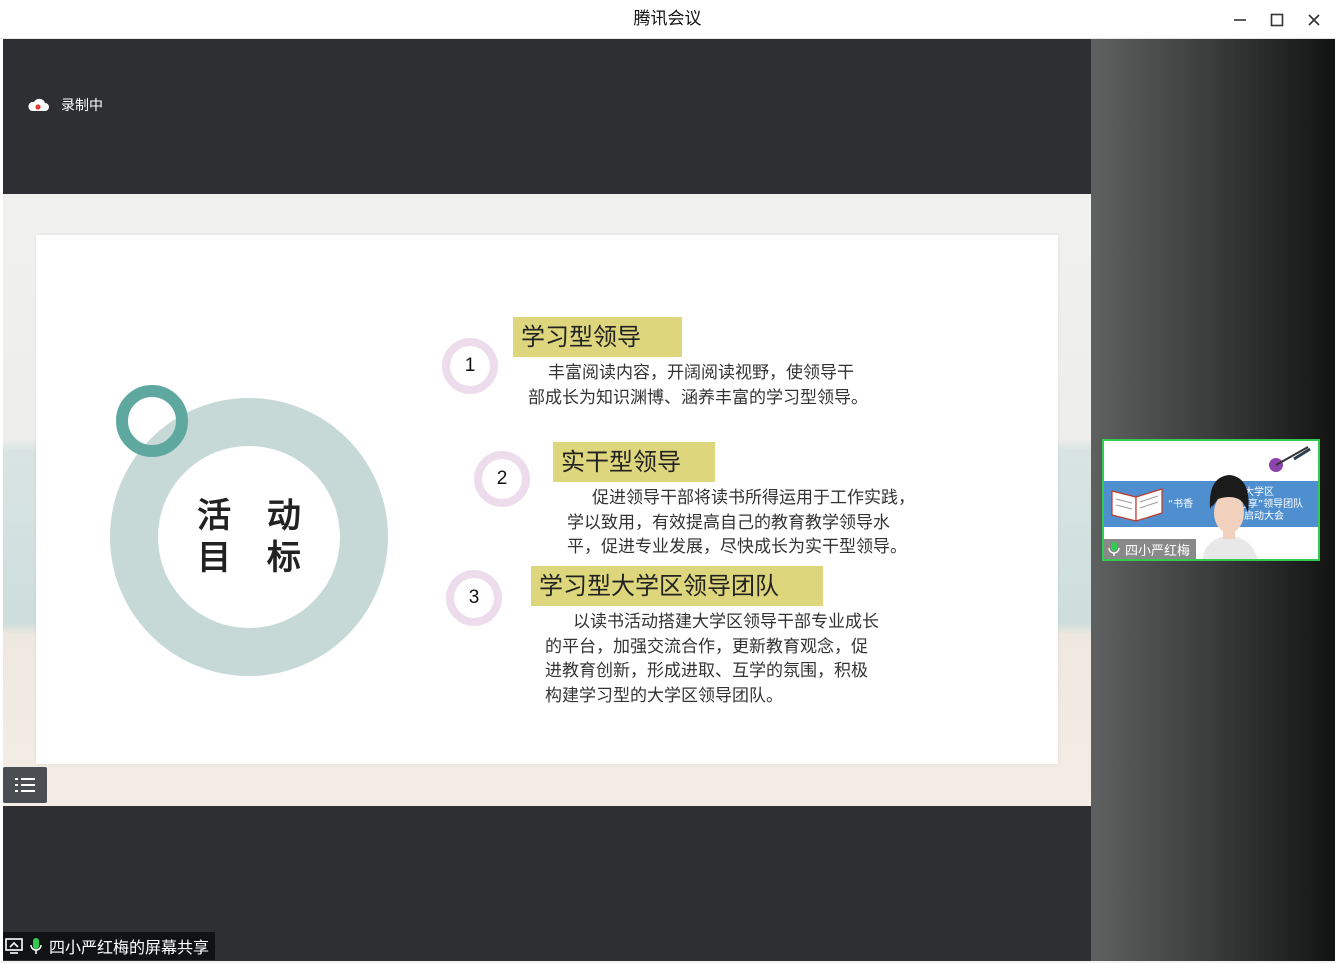  Describe the element at coordinates (1181, 504) in the screenshot. I see `banner-line-2: “书香` at that location.